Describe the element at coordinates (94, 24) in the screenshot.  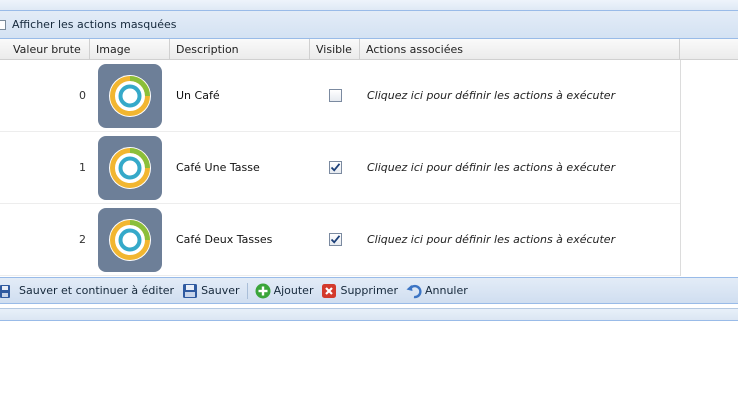
I see `show-hidden-actions-label: Afficher les actions masquées` at that location.